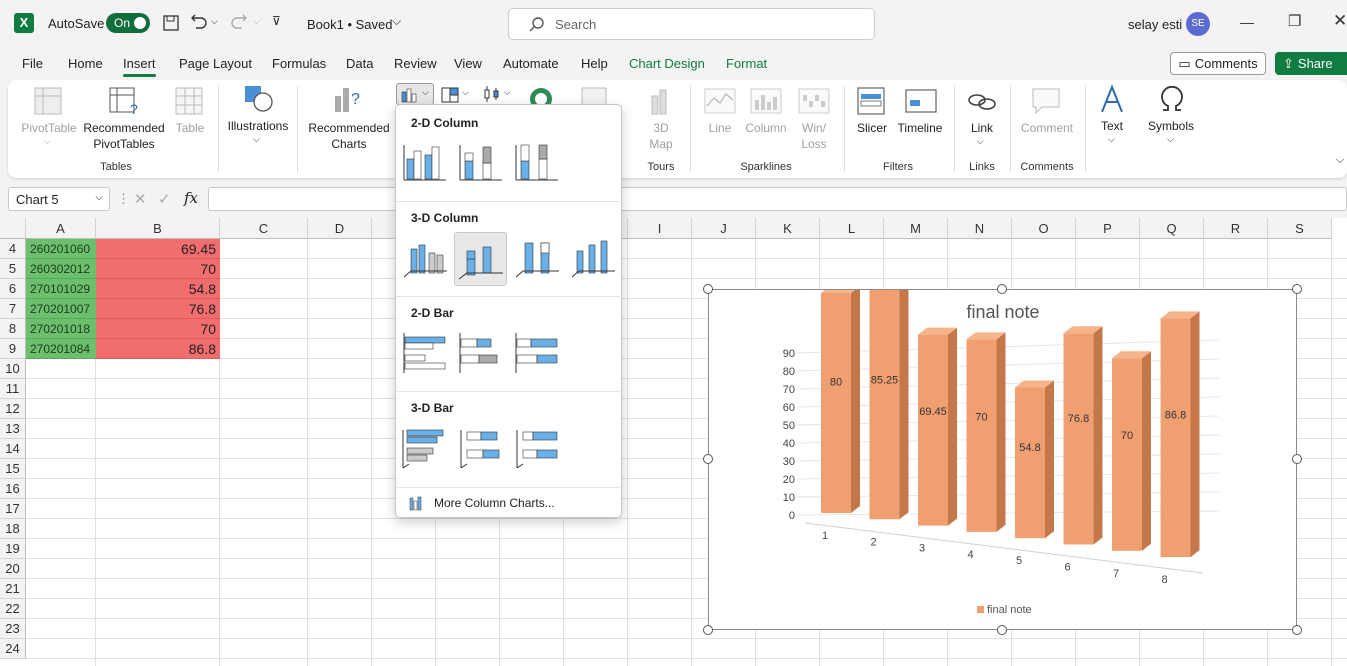 The height and width of the screenshot is (666, 1347). Describe the element at coordinates (349, 144) in the screenshot. I see `recommended-charts-line2: Charts` at that location.